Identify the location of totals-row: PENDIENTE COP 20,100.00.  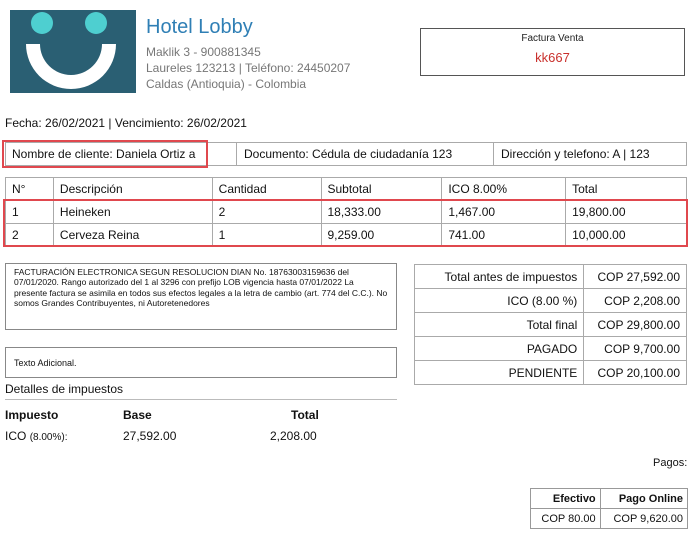
(550, 372).